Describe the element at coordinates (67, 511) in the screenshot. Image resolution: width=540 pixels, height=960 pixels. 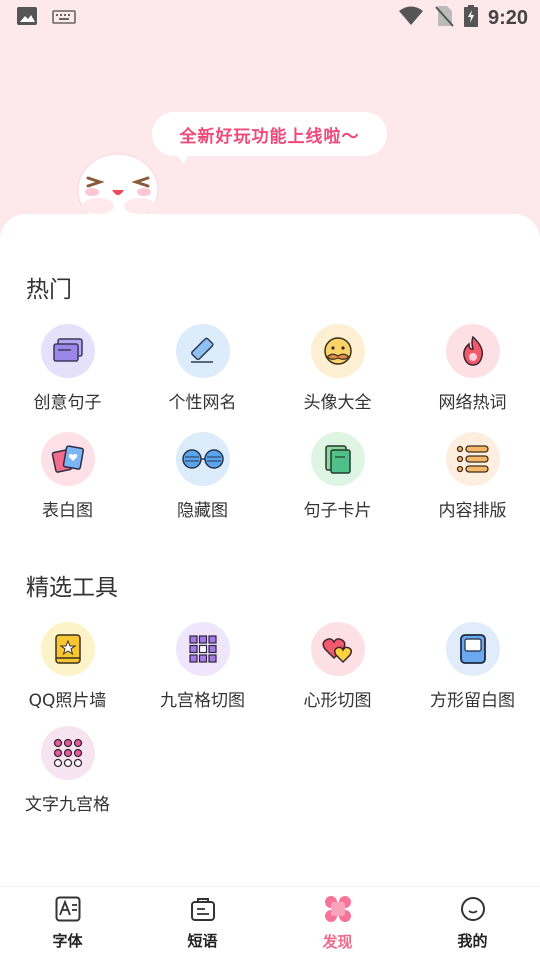
I see `item-label: 表白图` at that location.